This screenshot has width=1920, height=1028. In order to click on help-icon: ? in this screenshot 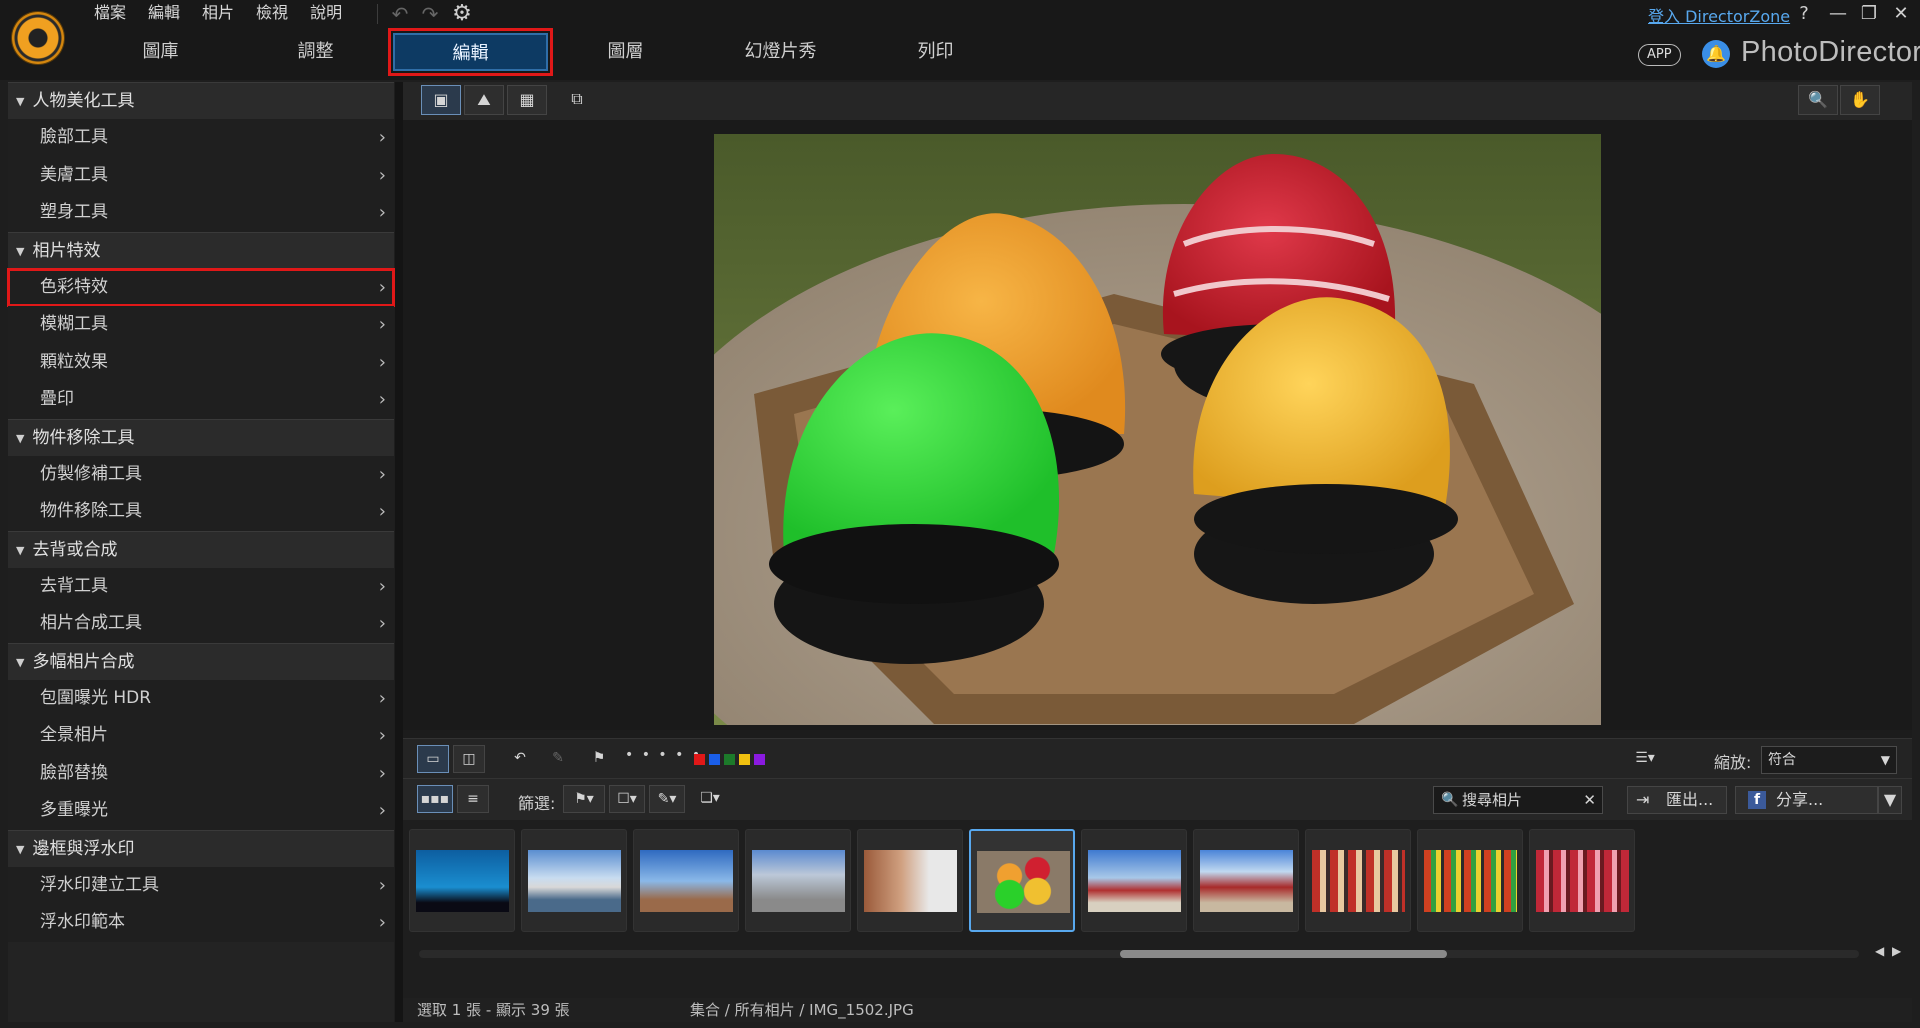, I will do `click(1804, 14)`.